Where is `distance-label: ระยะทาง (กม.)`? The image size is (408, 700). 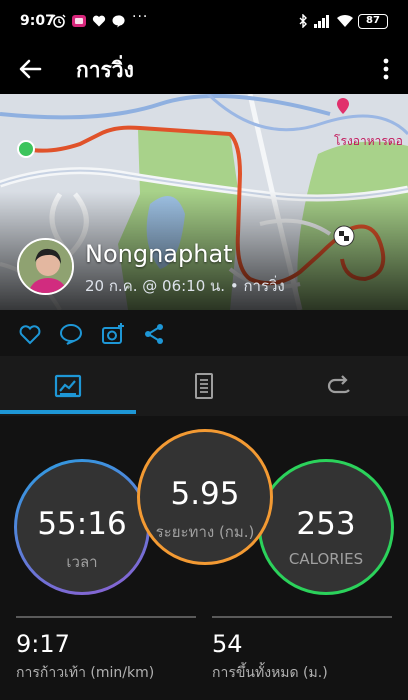
distance-label: ระยะทาง (กม.) is located at coordinates (205, 532).